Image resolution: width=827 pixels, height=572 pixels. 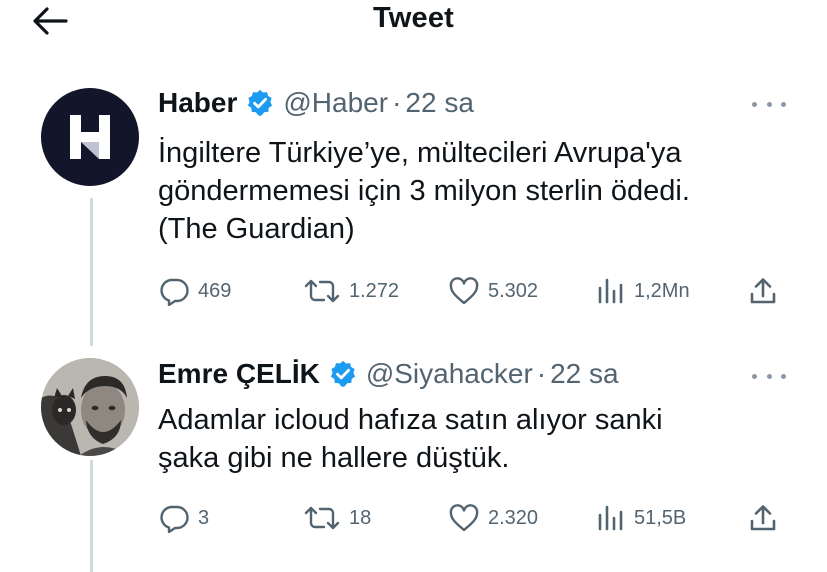 I want to click on like-count: 5.302, so click(x=513, y=290).